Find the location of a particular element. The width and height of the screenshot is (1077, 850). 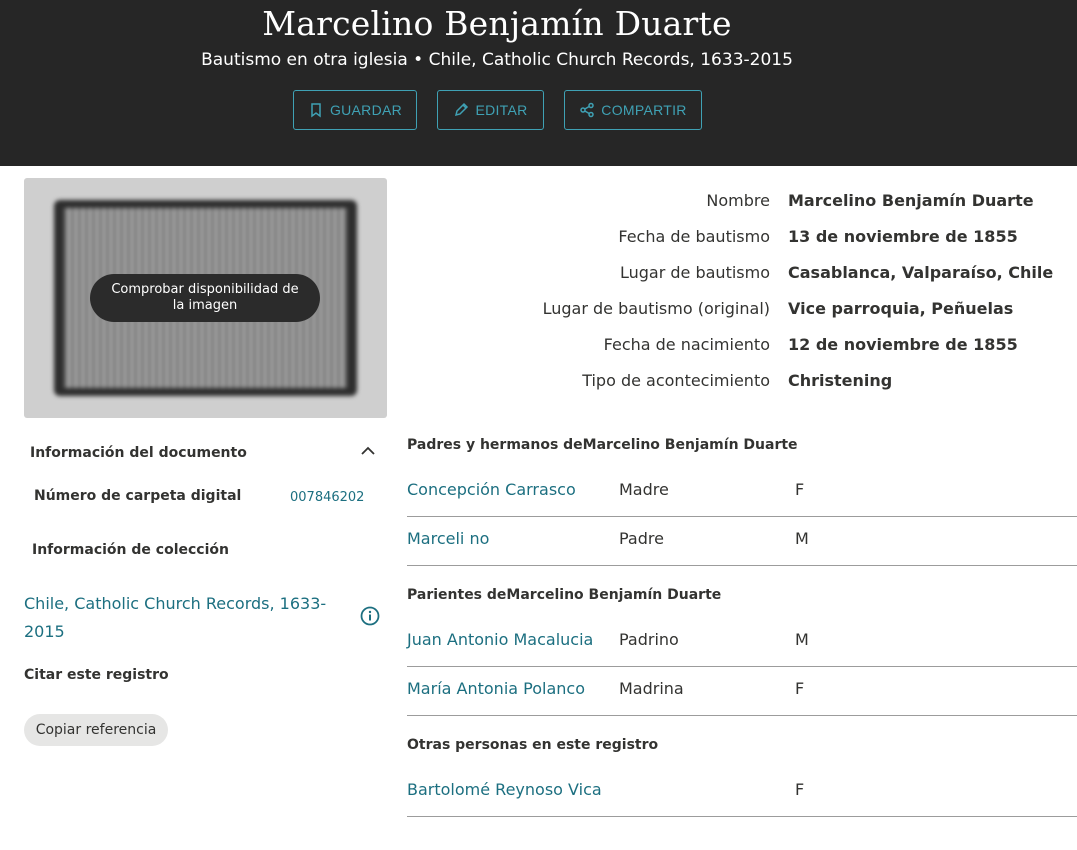

copy-citation-button: Copiar referencia is located at coordinates (96, 730).